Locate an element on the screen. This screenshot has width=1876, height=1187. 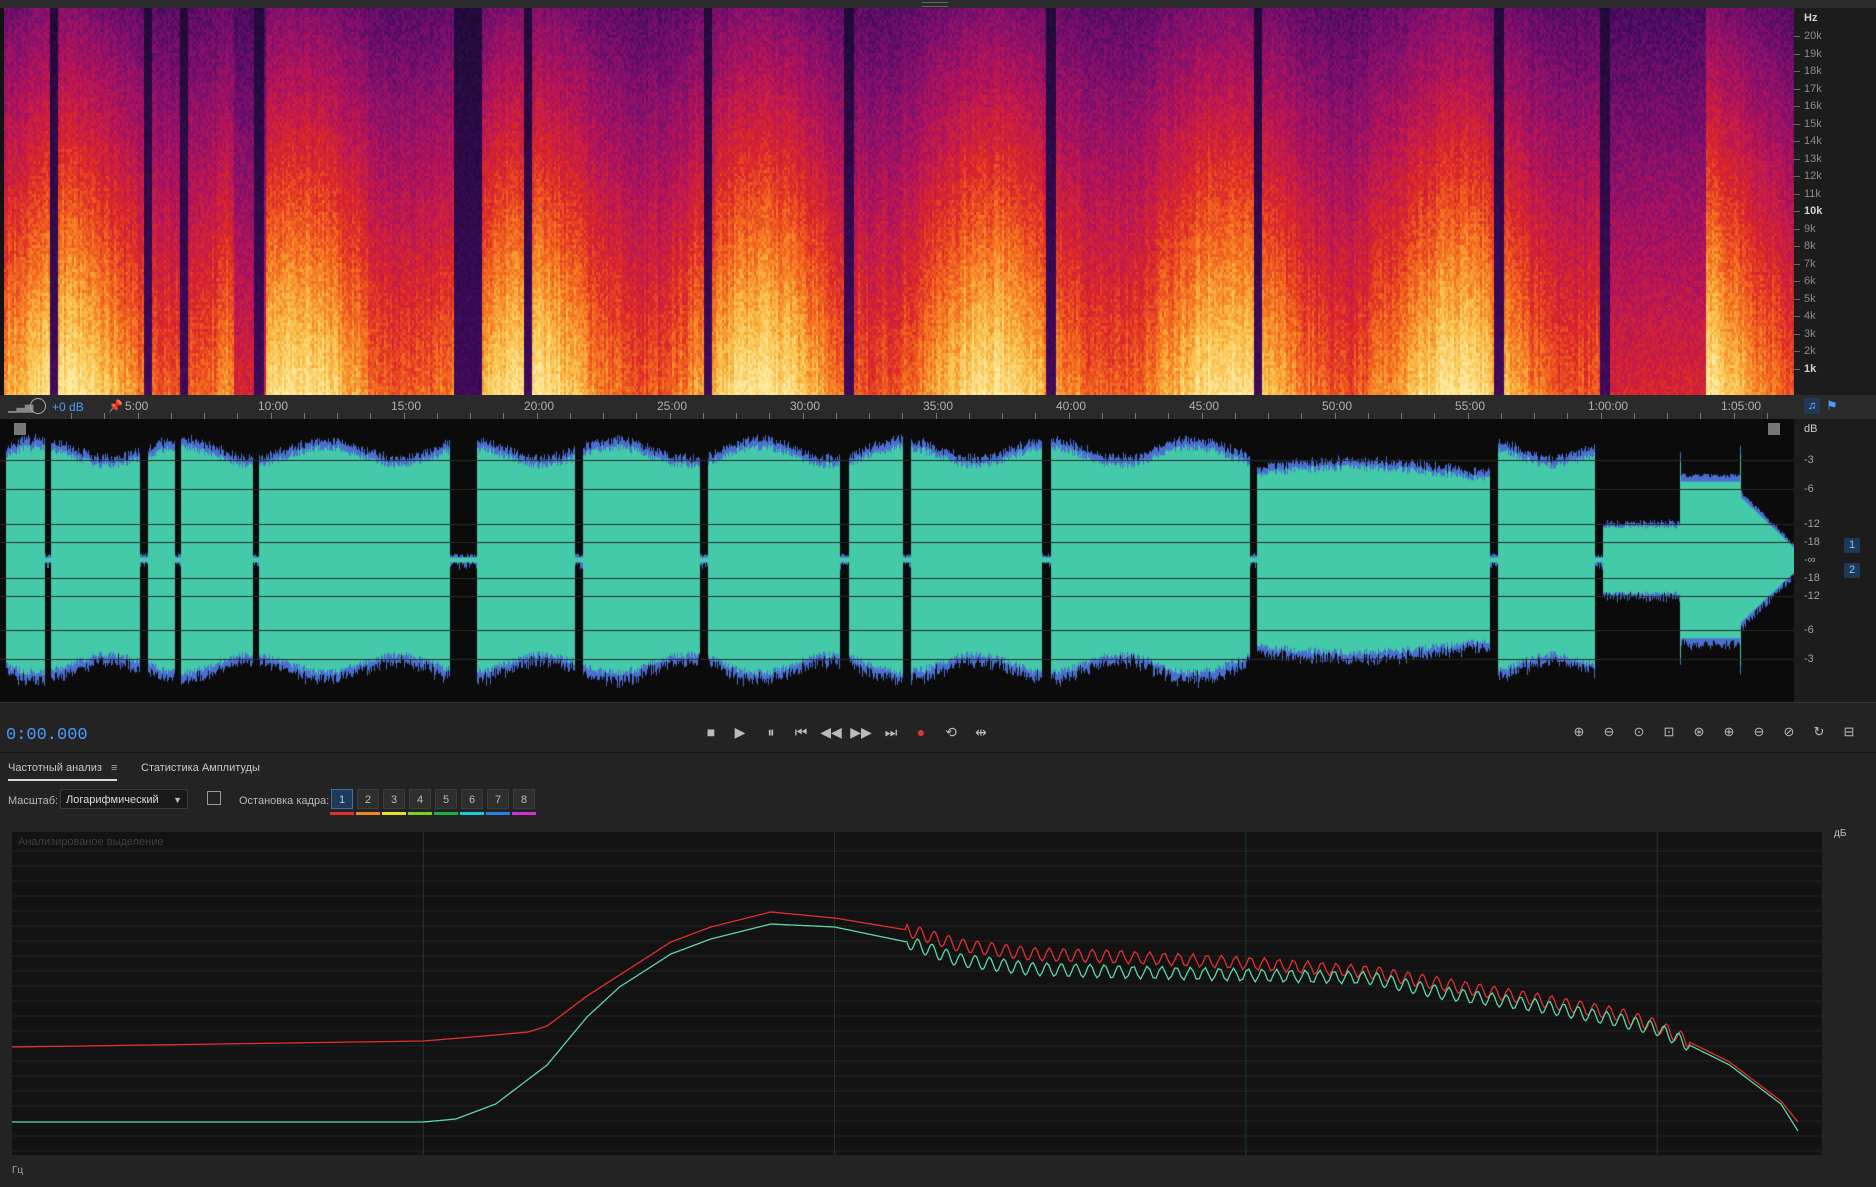
gain-value: +0 dB is located at coordinates (68, 407).